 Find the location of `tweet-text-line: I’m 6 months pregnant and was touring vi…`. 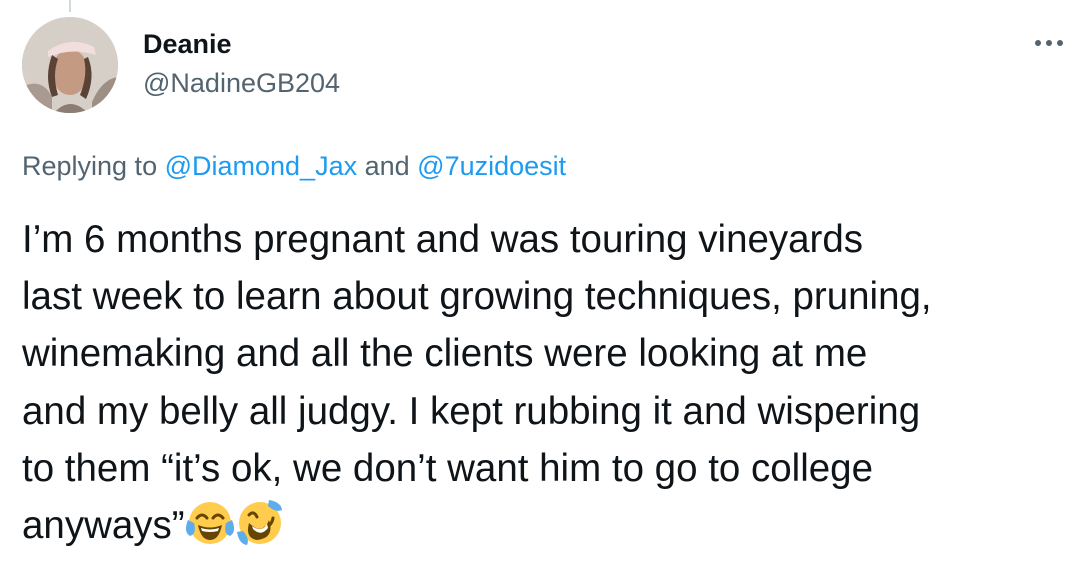

tweet-text-line: I’m 6 months pregnant and was touring vi… is located at coordinates (443, 239).